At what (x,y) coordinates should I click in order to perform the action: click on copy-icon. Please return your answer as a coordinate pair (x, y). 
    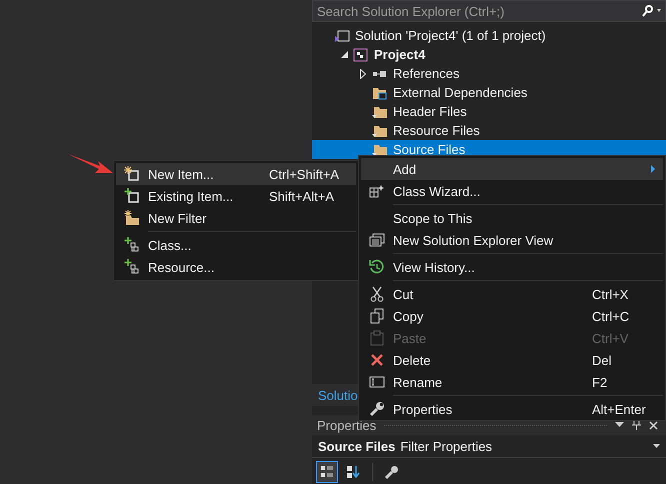
    Looking at the image, I should click on (377, 316).